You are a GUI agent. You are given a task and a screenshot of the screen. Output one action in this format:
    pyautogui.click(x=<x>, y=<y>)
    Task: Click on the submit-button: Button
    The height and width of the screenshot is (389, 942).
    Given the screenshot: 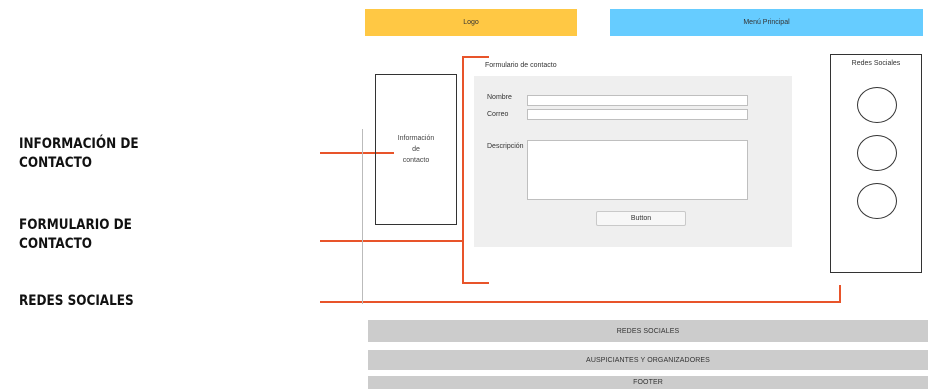 What is the action you would take?
    pyautogui.click(x=641, y=218)
    